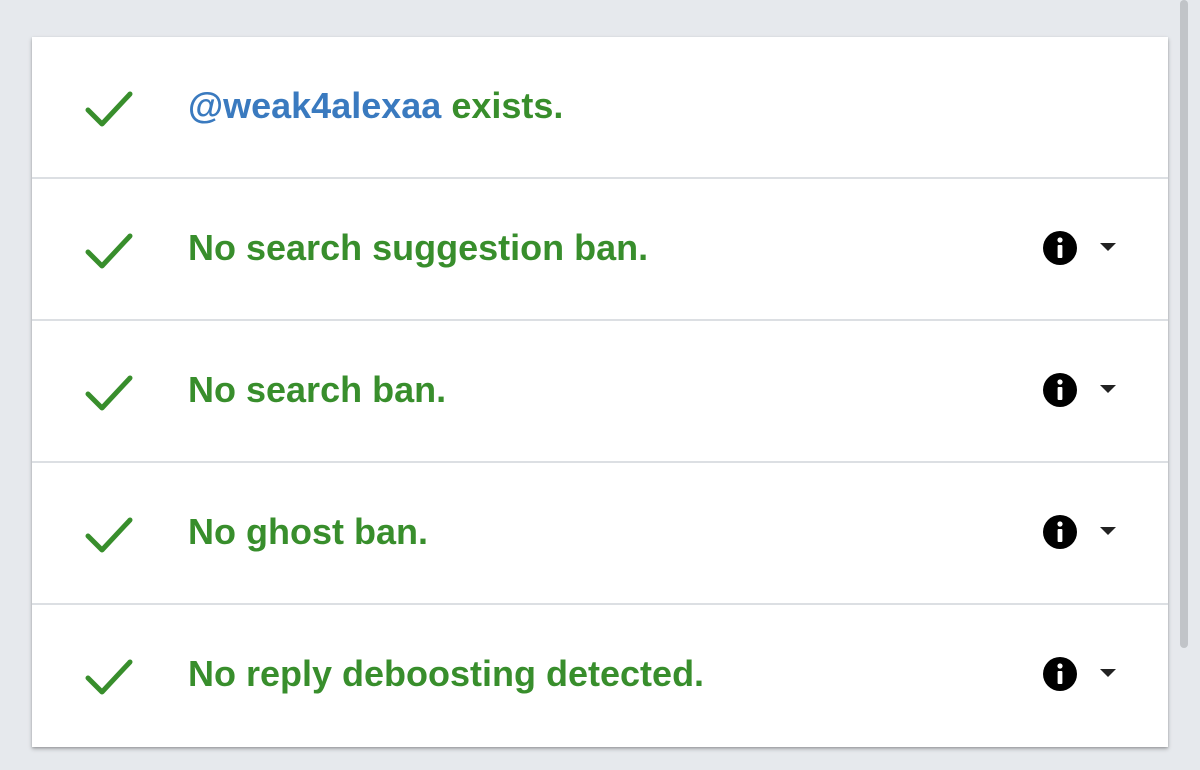  Describe the element at coordinates (317, 389) in the screenshot. I see `result-message: No search ban.` at that location.